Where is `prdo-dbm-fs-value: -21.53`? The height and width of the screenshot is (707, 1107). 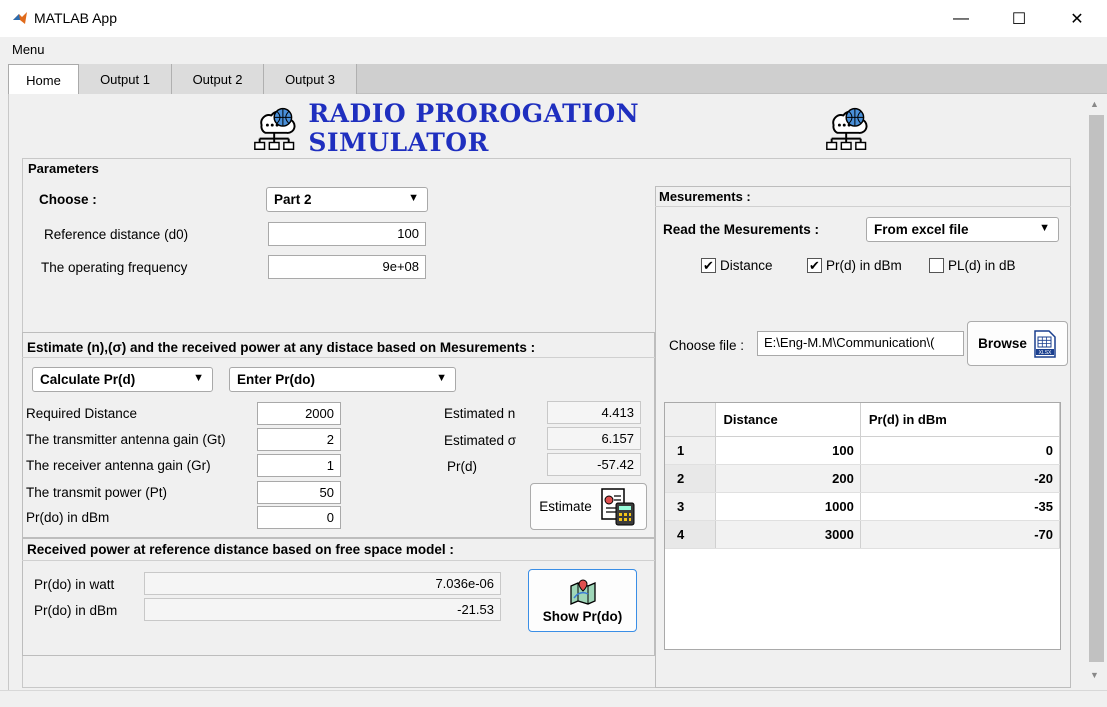 prdo-dbm-fs-value: -21.53 is located at coordinates (322, 609).